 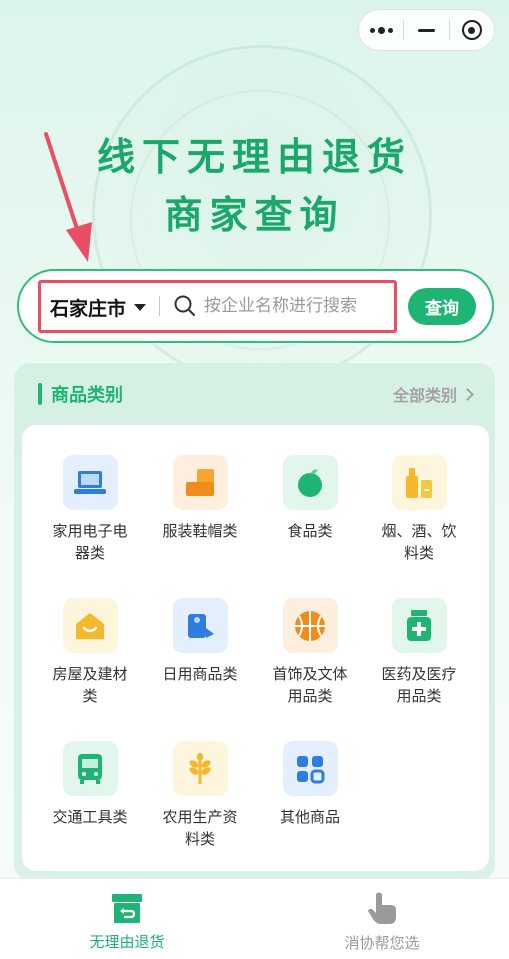 I want to click on category-item-food: 食品类, so click(x=310, y=498).